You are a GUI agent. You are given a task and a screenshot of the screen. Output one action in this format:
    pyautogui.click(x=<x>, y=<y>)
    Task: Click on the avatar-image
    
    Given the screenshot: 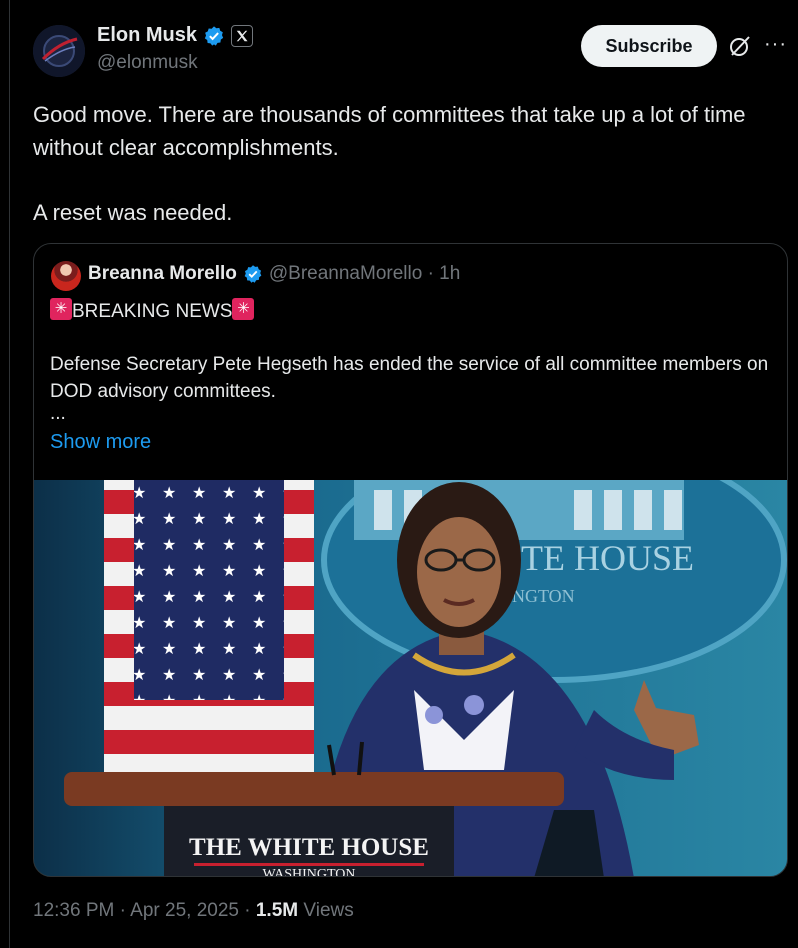 What is the action you would take?
    pyautogui.click(x=59, y=51)
    